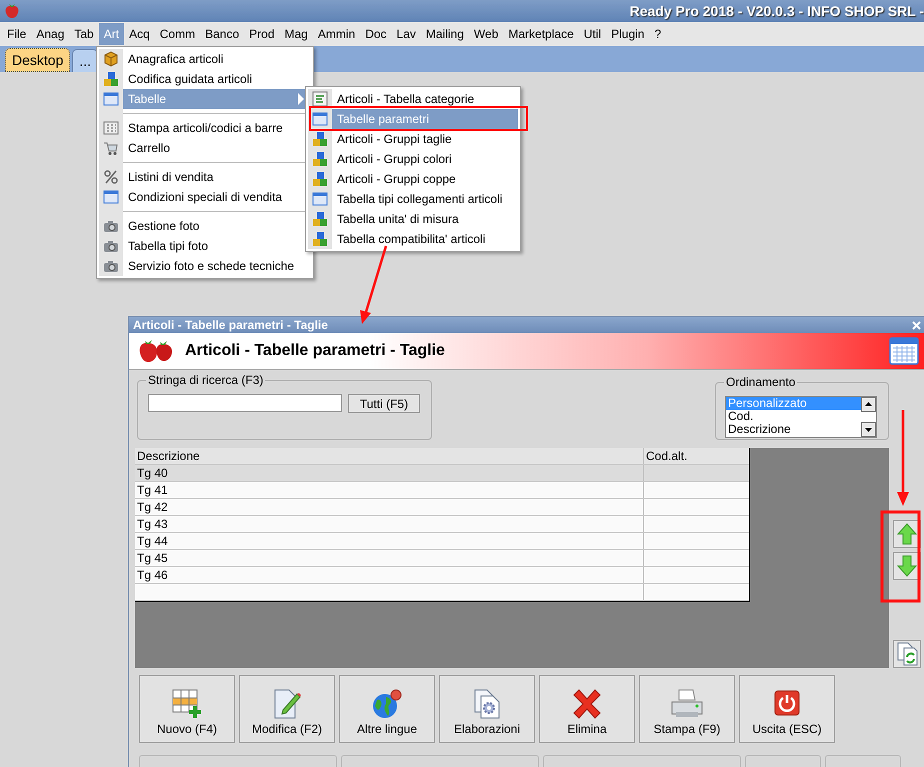  Describe the element at coordinates (37, 60) in the screenshot. I see `desktop-tab: Desktop` at that location.